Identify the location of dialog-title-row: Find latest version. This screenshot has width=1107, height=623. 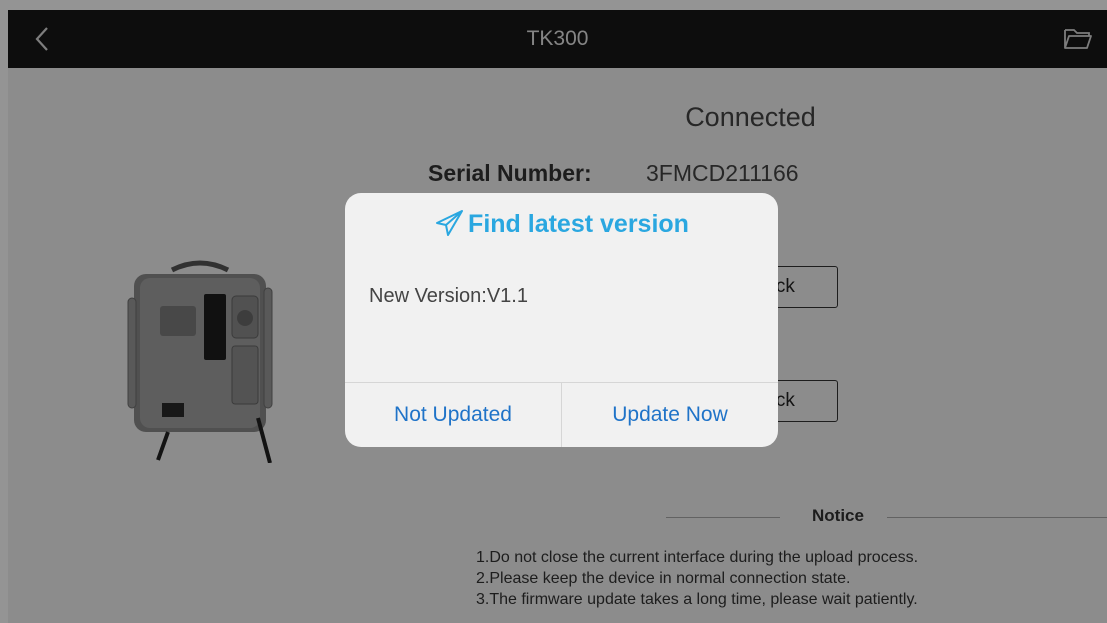
(561, 224).